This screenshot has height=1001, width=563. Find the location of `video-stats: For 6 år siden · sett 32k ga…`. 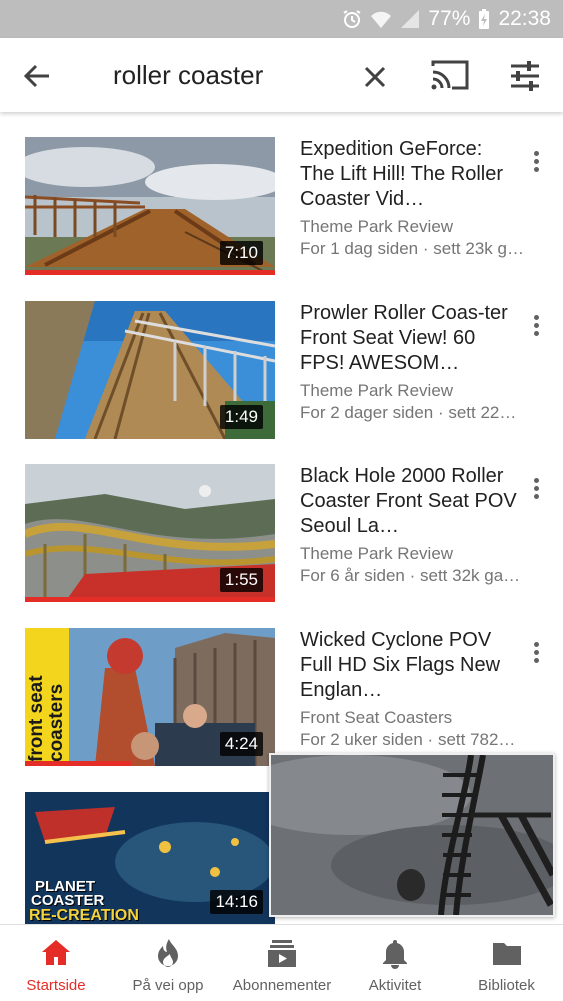

video-stats: For 6 år siden · sett 32k ga… is located at coordinates (410, 575).